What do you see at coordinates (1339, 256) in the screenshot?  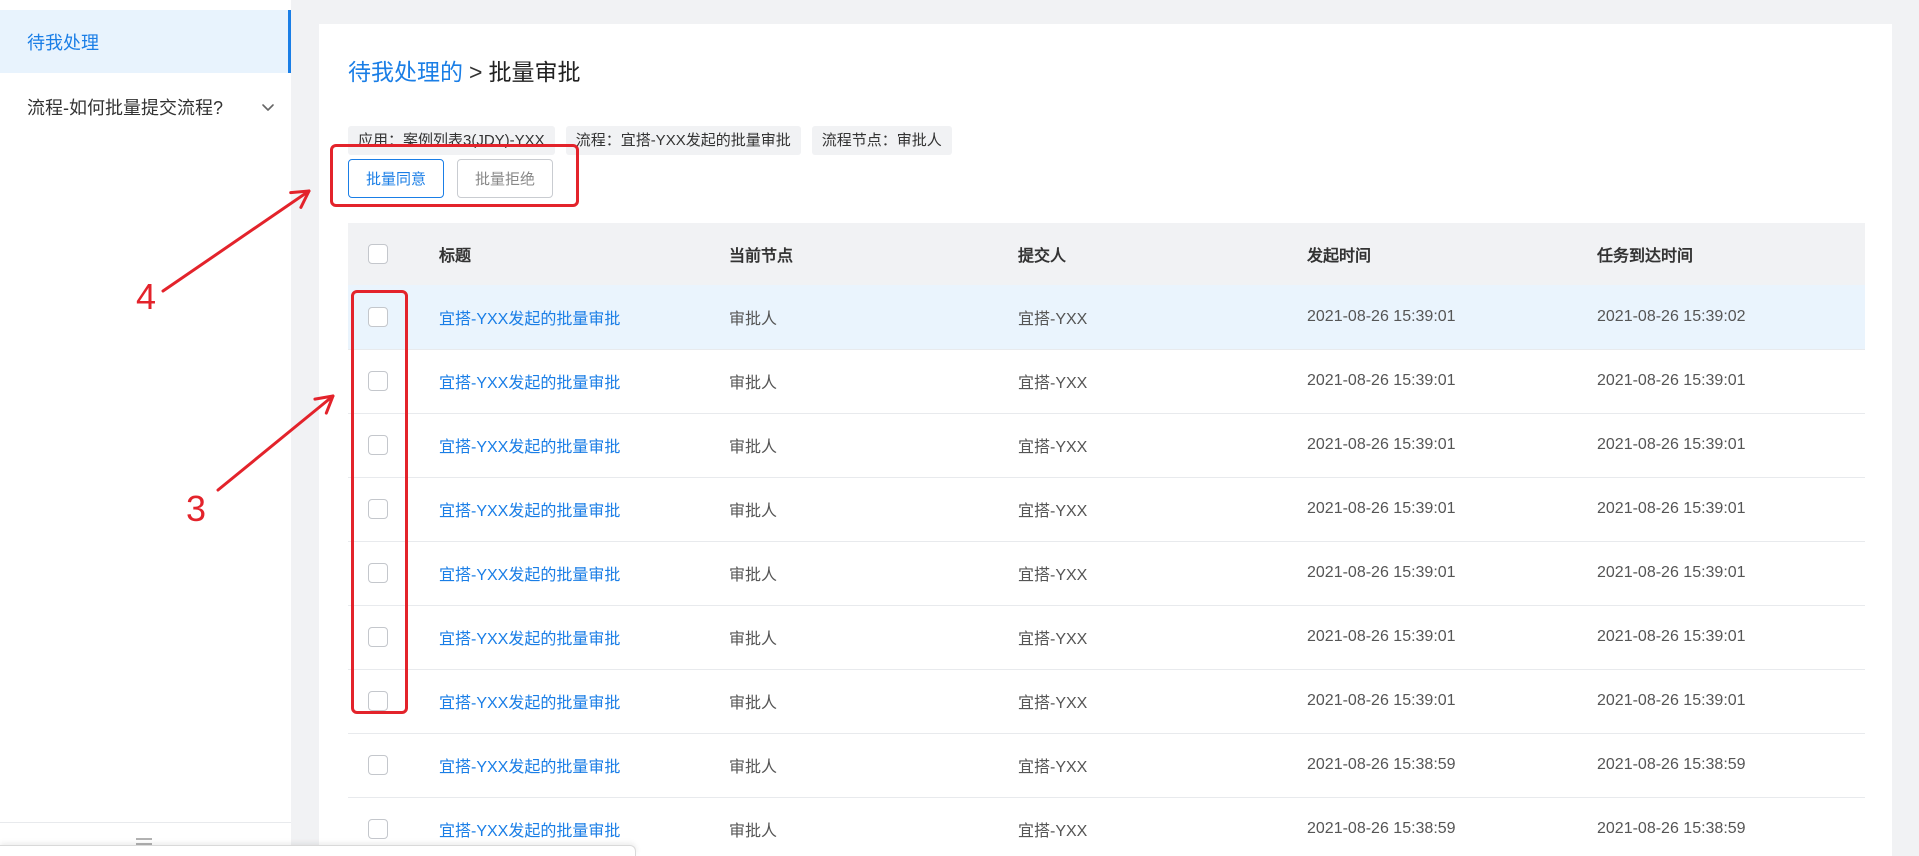 I see `column-header-start-time: 发起时间` at bounding box center [1339, 256].